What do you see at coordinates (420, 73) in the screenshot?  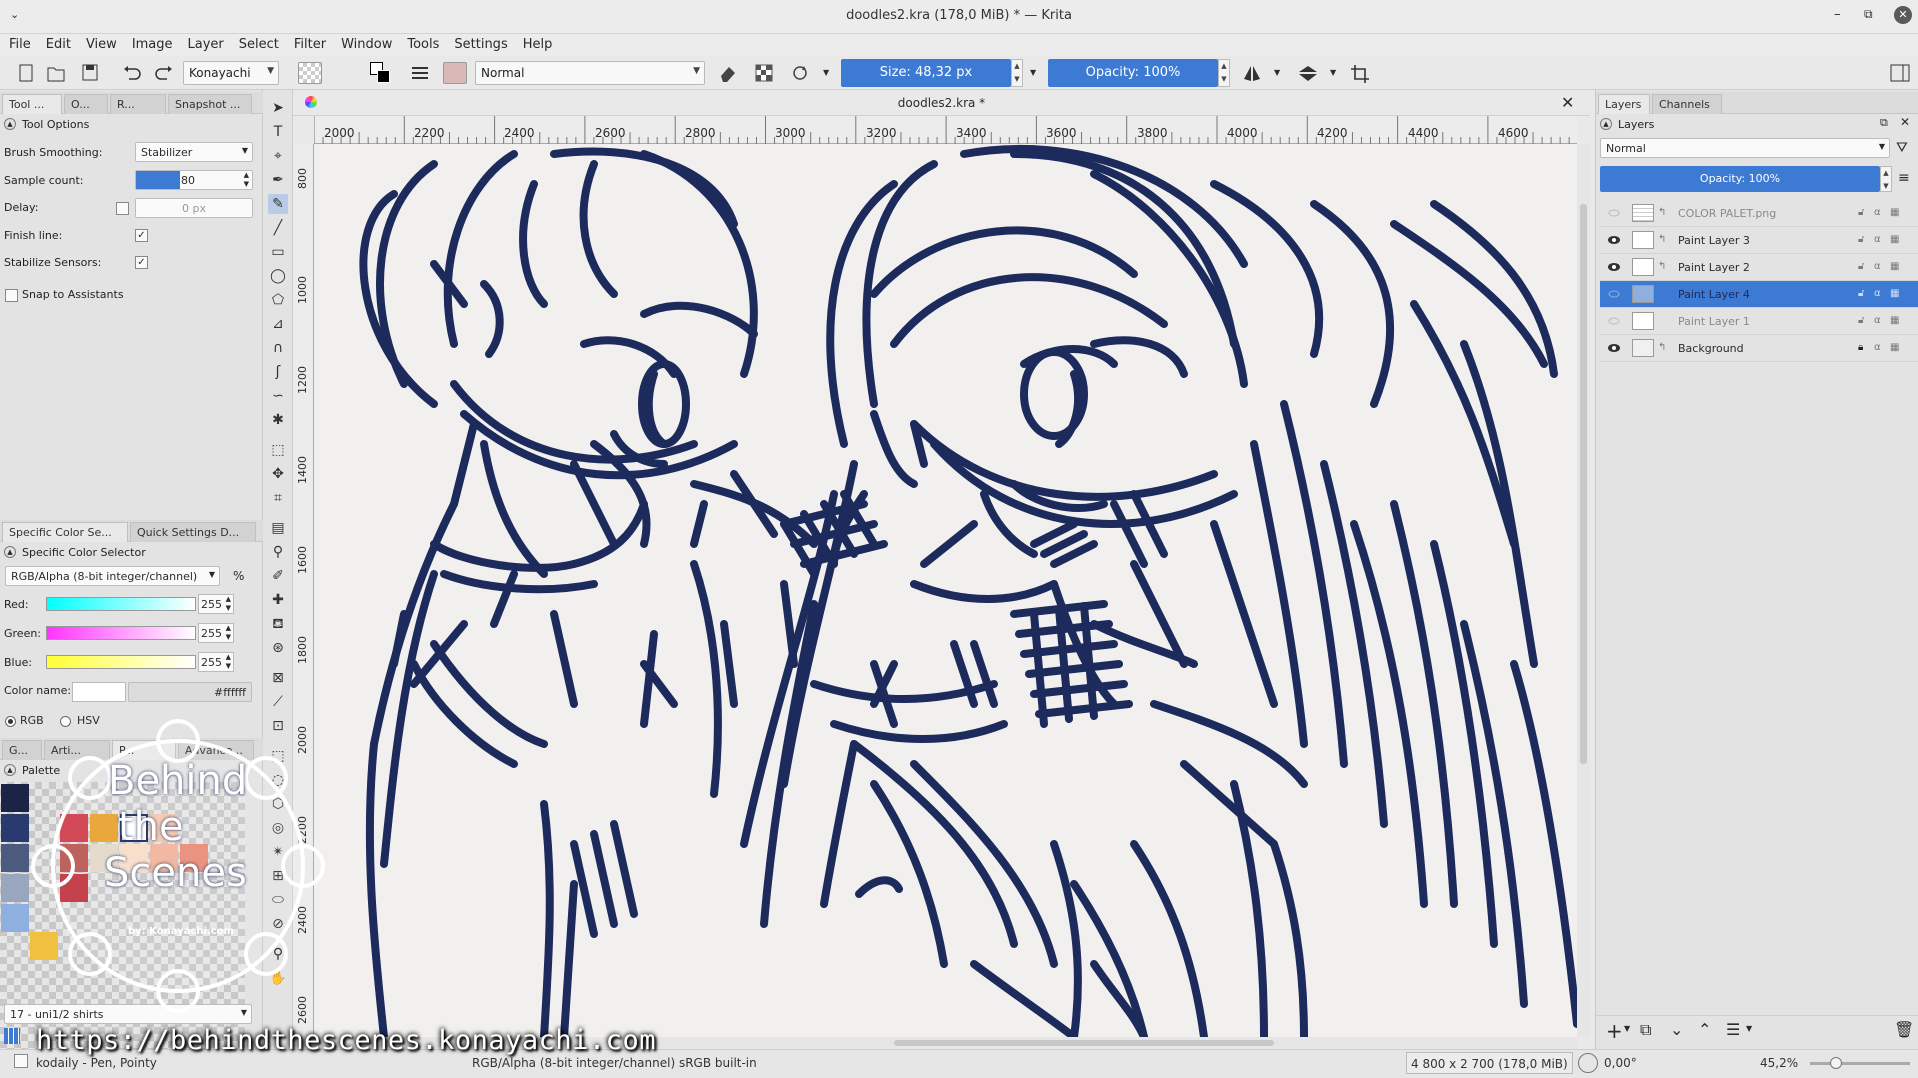 I see `brush-presets-icon` at bounding box center [420, 73].